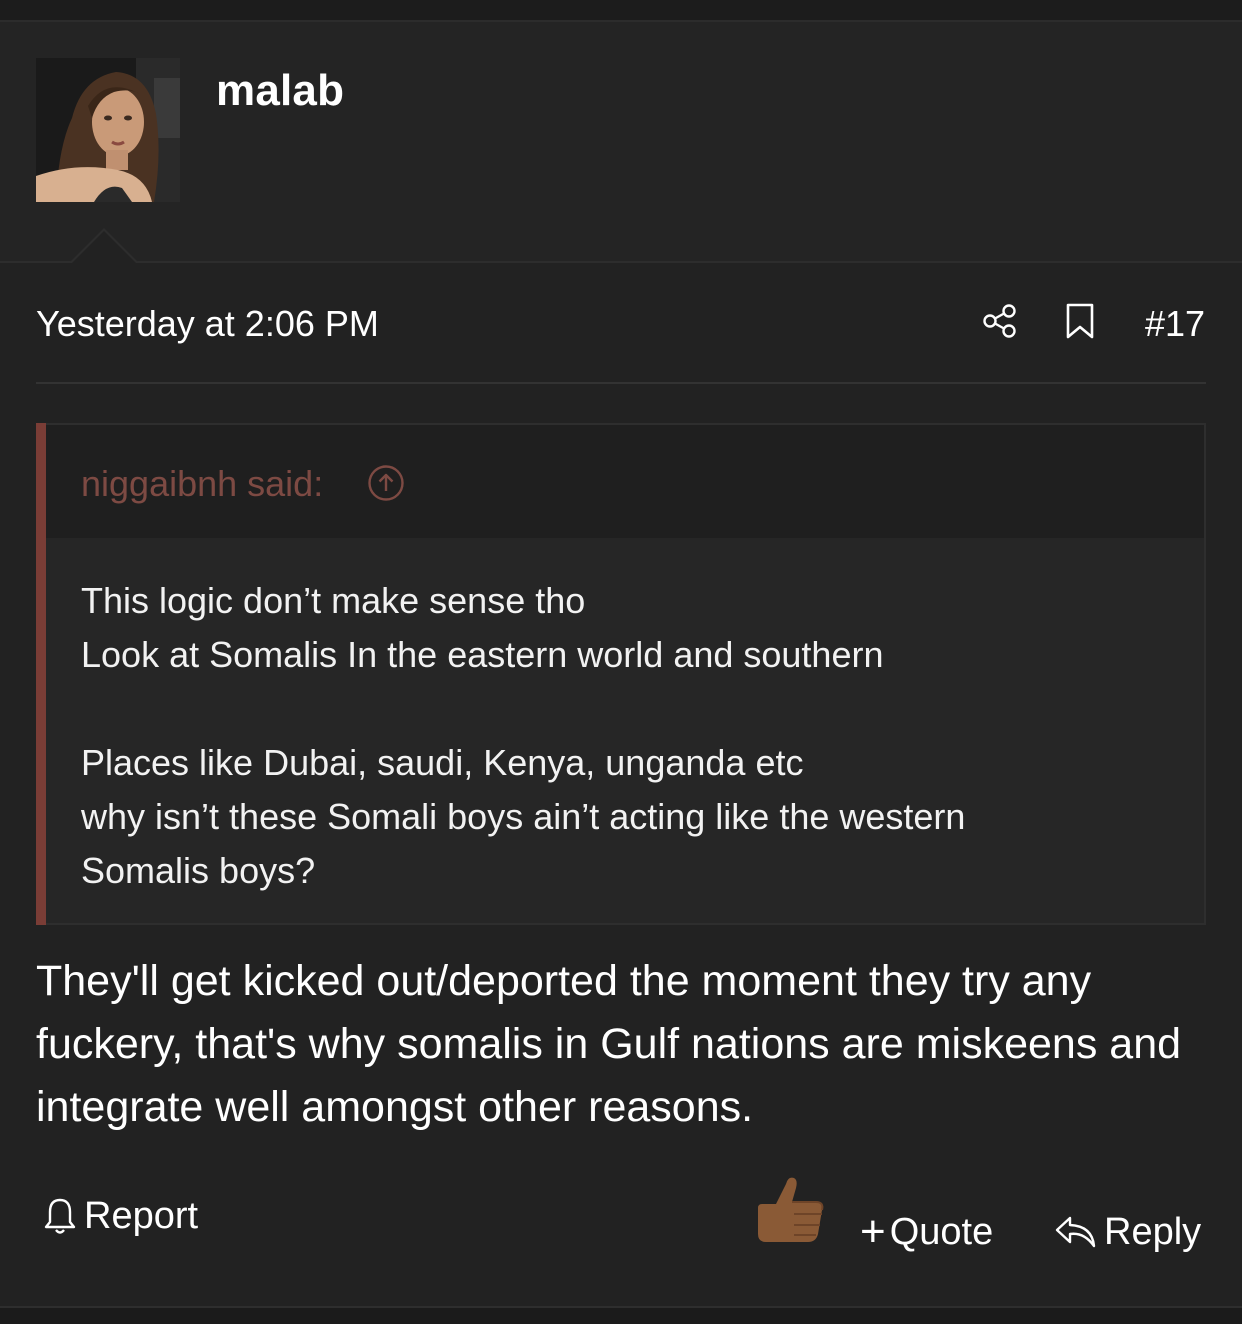 Image resolution: width=1242 pixels, height=1324 pixels. I want to click on post-timestamp: Yesterday at 2:06 PM, so click(207, 324).